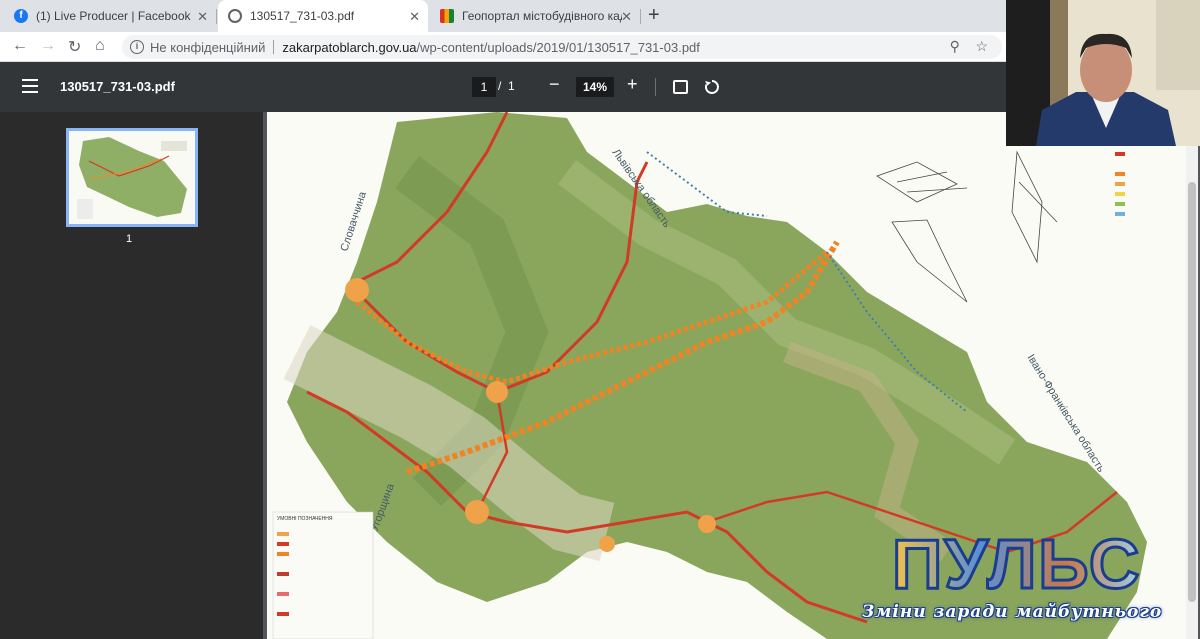  I want to click on presenter-video, so click(1103, 73).